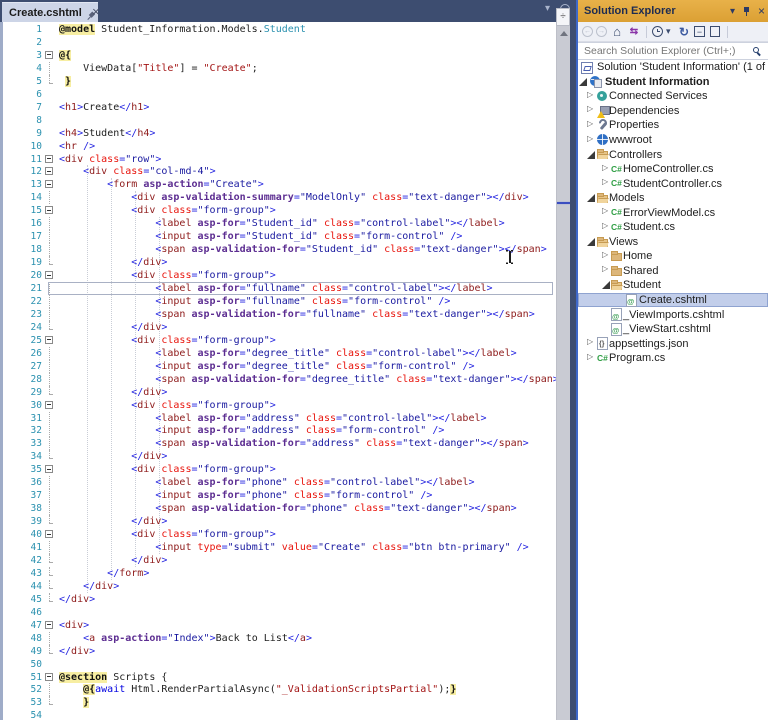 This screenshot has height=720, width=768. What do you see at coordinates (278, 159) in the screenshot?
I see `code-line: 11 <div class="row">` at bounding box center [278, 159].